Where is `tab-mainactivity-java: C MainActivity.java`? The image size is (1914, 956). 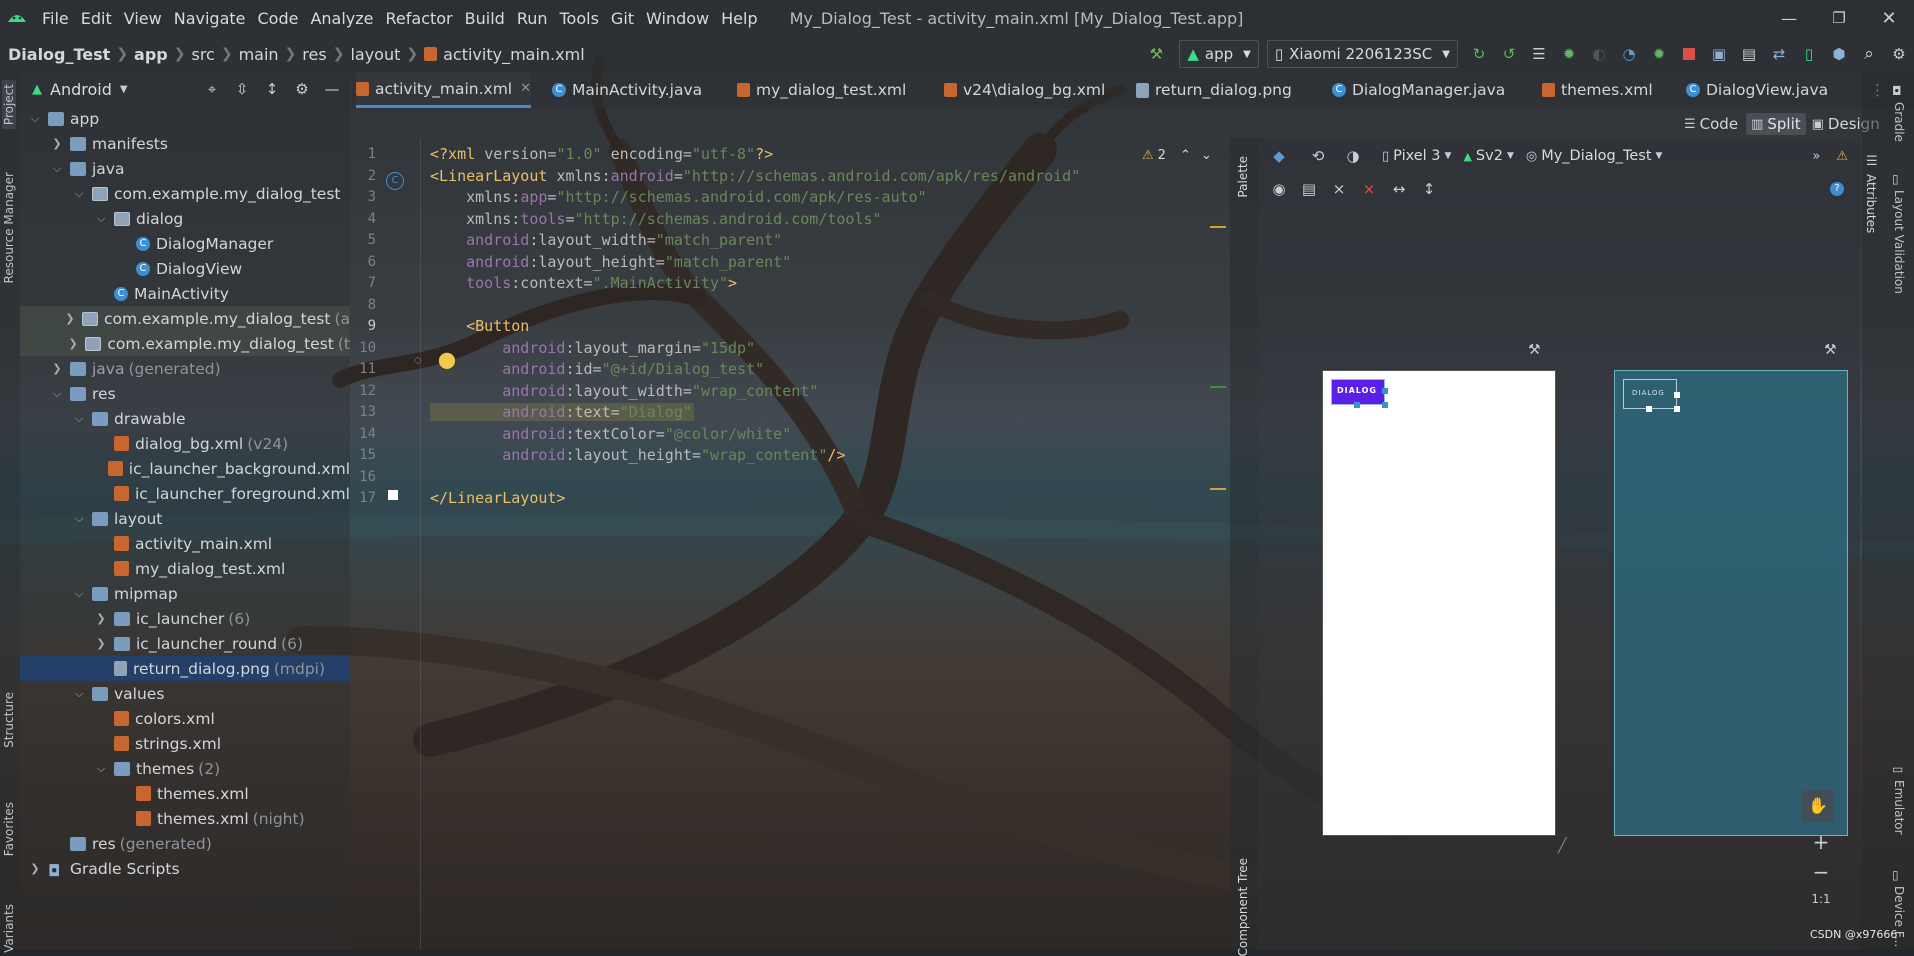
tab-mainactivity-java: C MainActivity.java is located at coordinates (627, 90).